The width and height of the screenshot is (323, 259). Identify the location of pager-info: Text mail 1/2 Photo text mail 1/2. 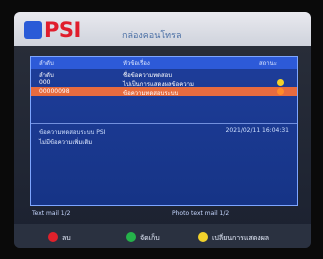
(163, 215).